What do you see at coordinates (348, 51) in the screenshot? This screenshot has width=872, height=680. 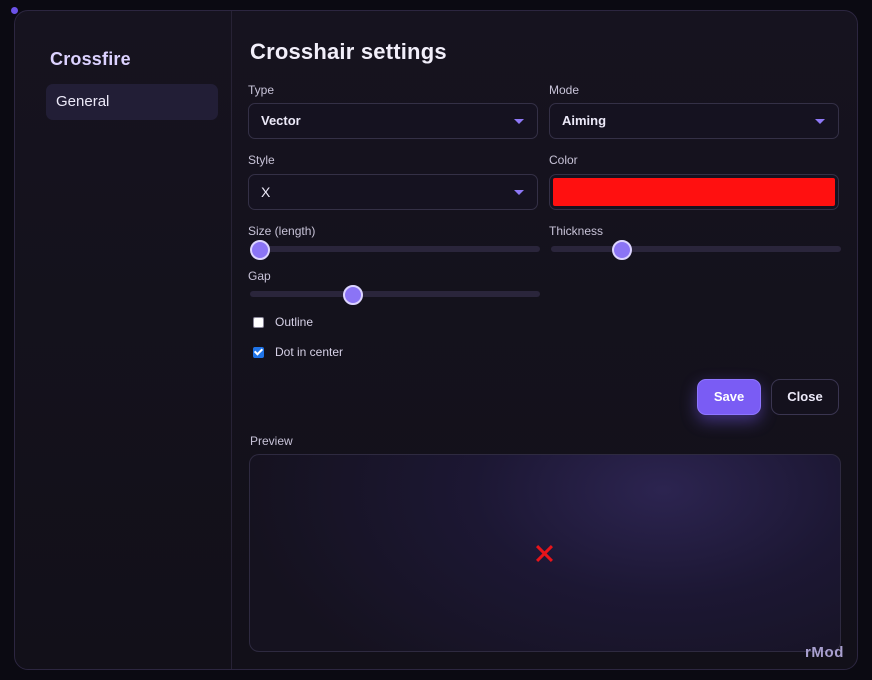 I see `page-title: Crosshair settings` at bounding box center [348, 51].